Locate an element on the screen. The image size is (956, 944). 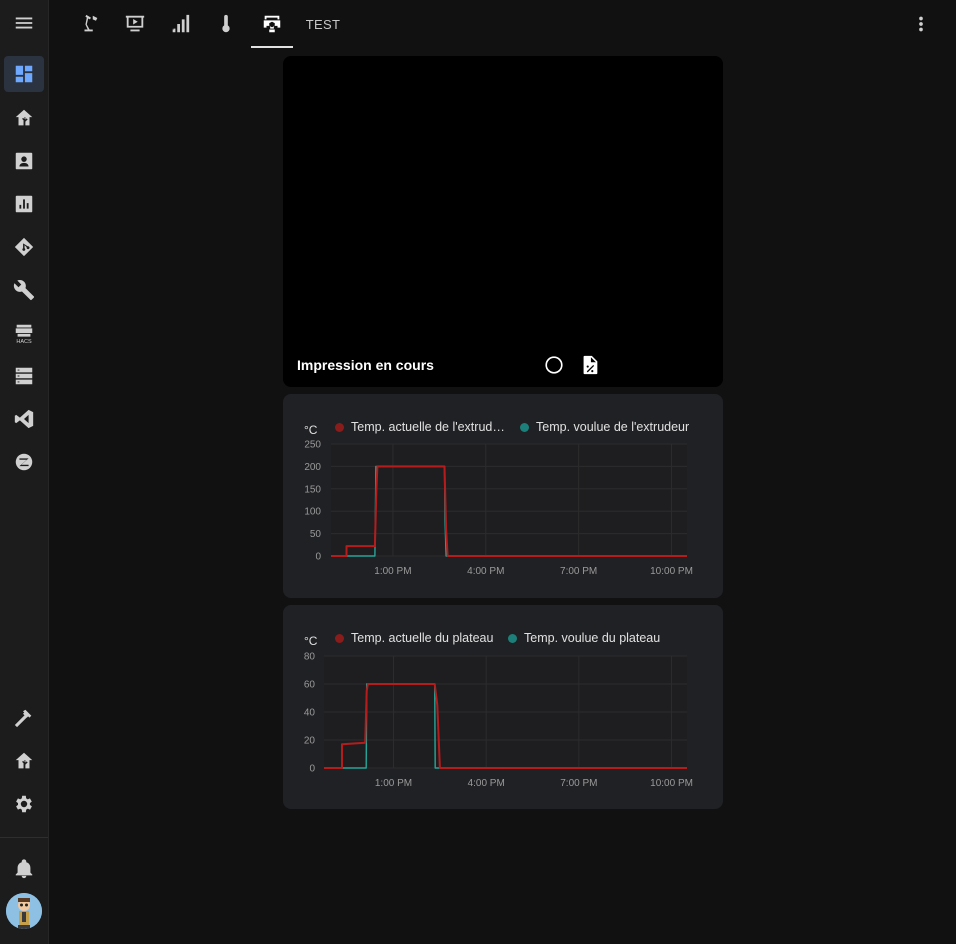
sidebar: HACS is located at coordinates (24, 472).